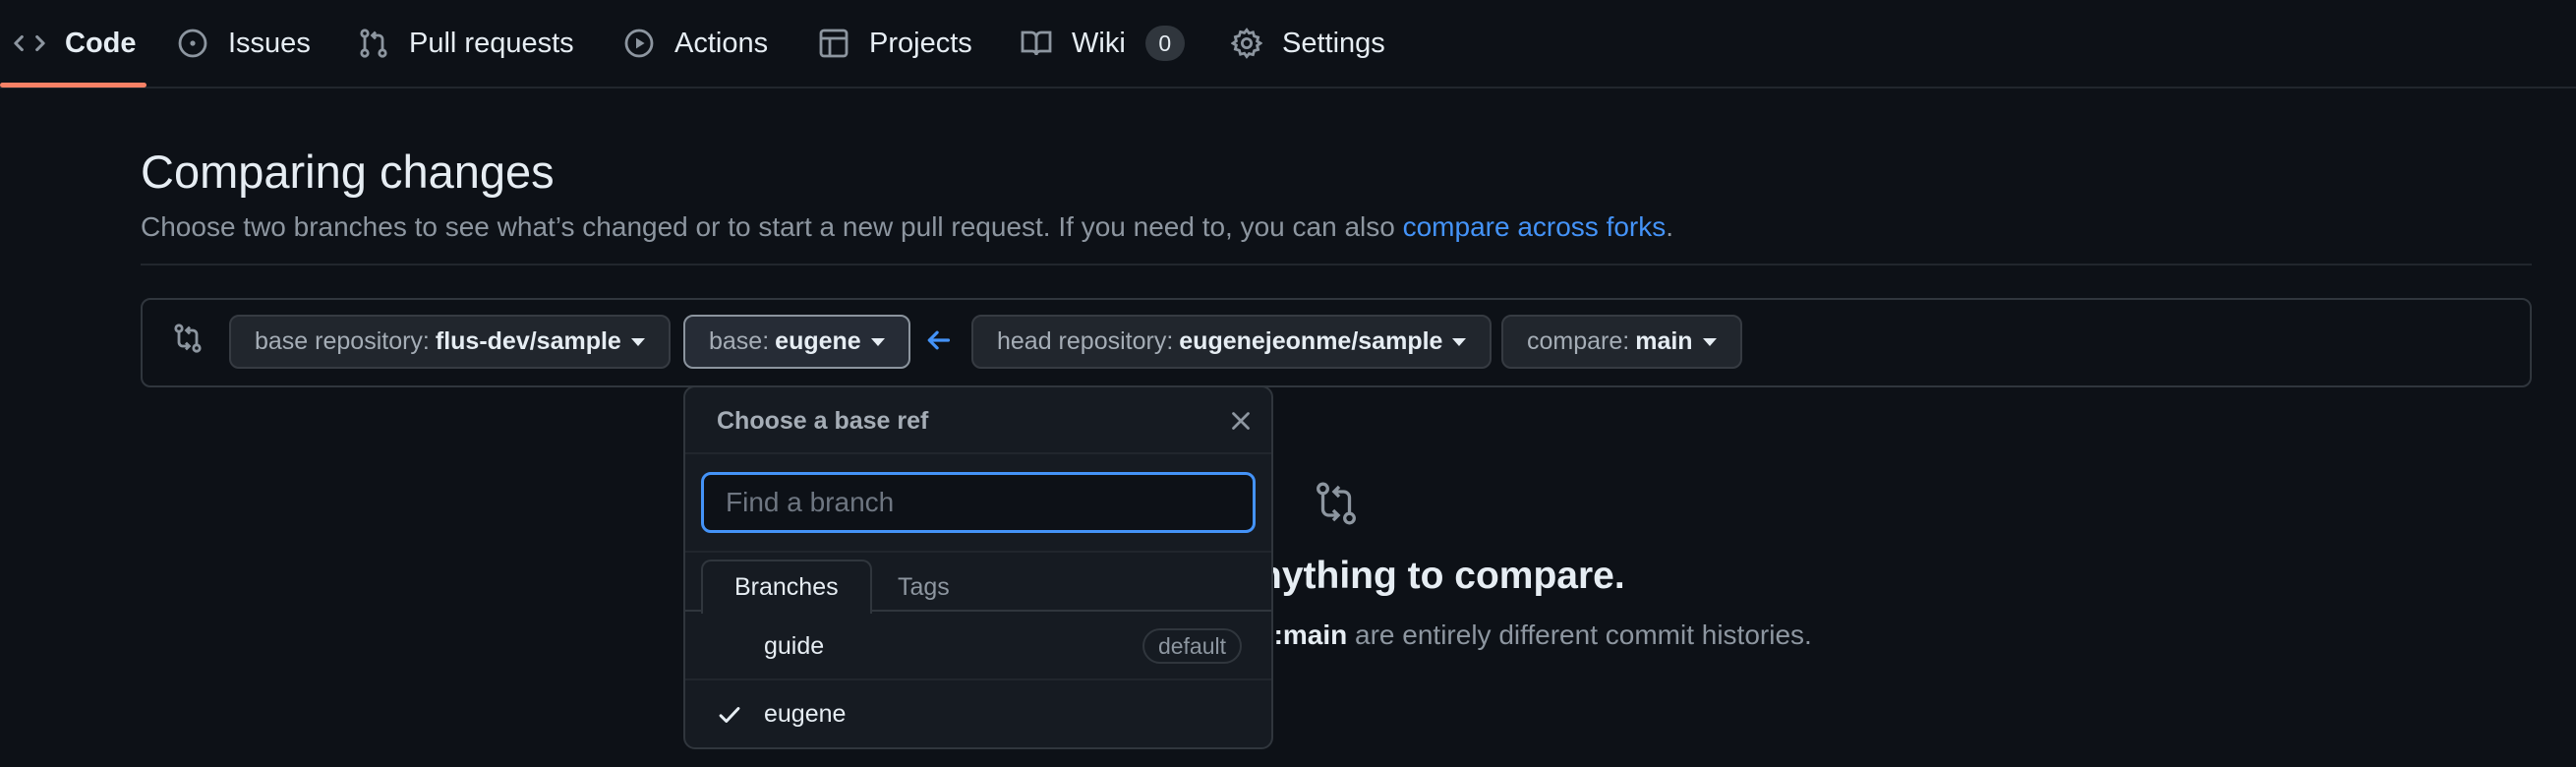  Describe the element at coordinates (1535, 226) in the screenshot. I see `compare-across-forks-link: compare across forks` at that location.